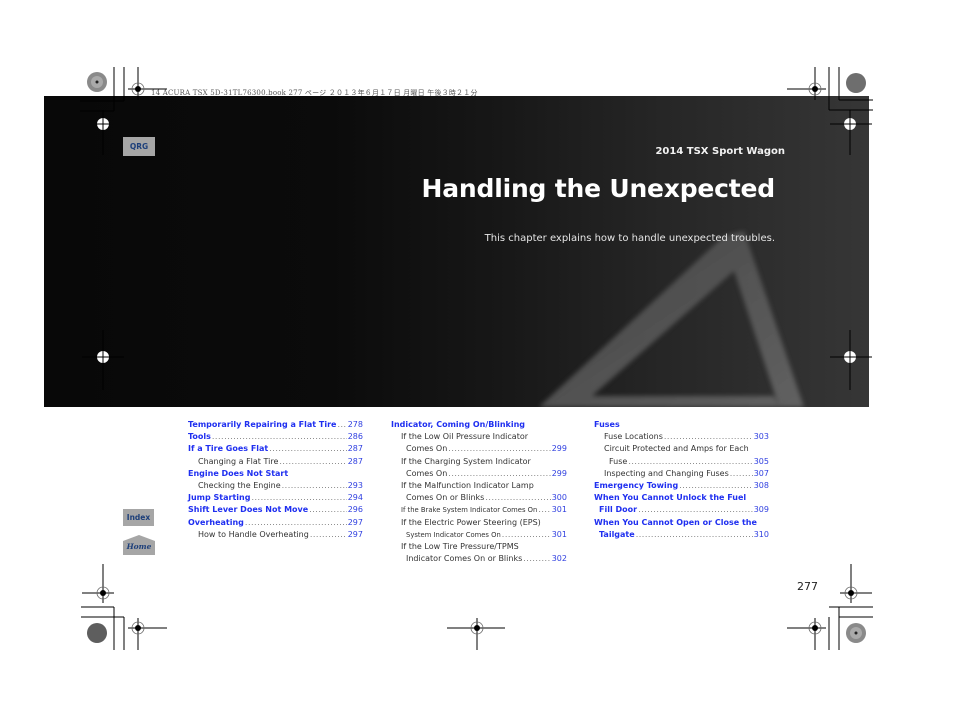  I want to click on toc-entry-title: Fill Door, so click(615, 510).